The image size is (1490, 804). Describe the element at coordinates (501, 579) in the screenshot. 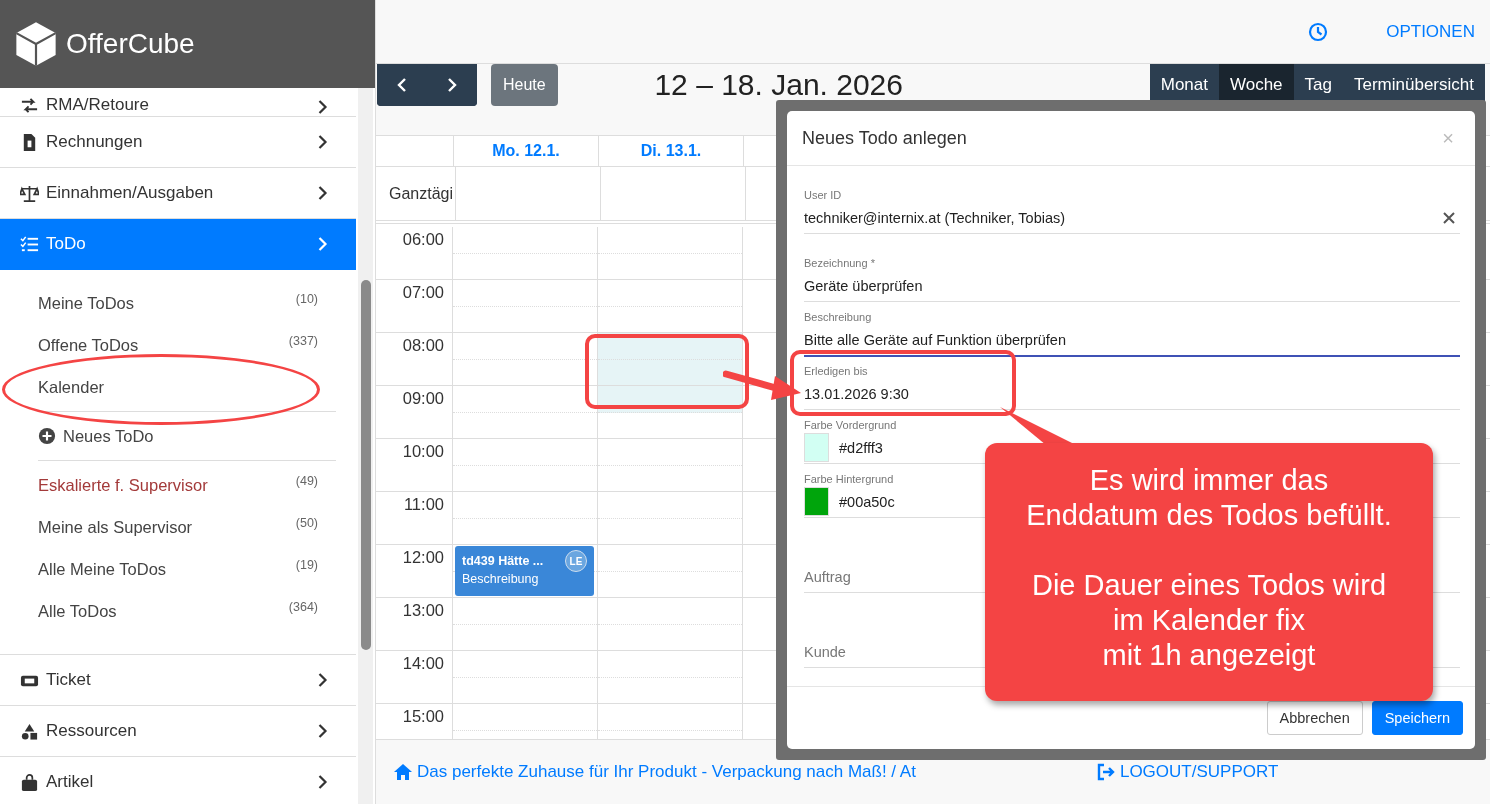

I see `event-description: Beschreibung` at that location.